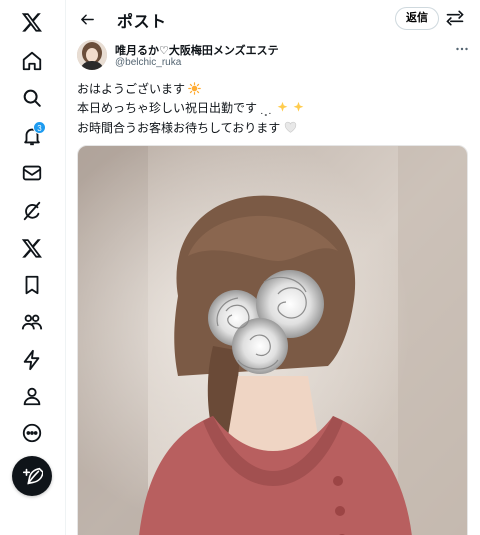  I want to click on x-logo-icon, so click(31, 22).